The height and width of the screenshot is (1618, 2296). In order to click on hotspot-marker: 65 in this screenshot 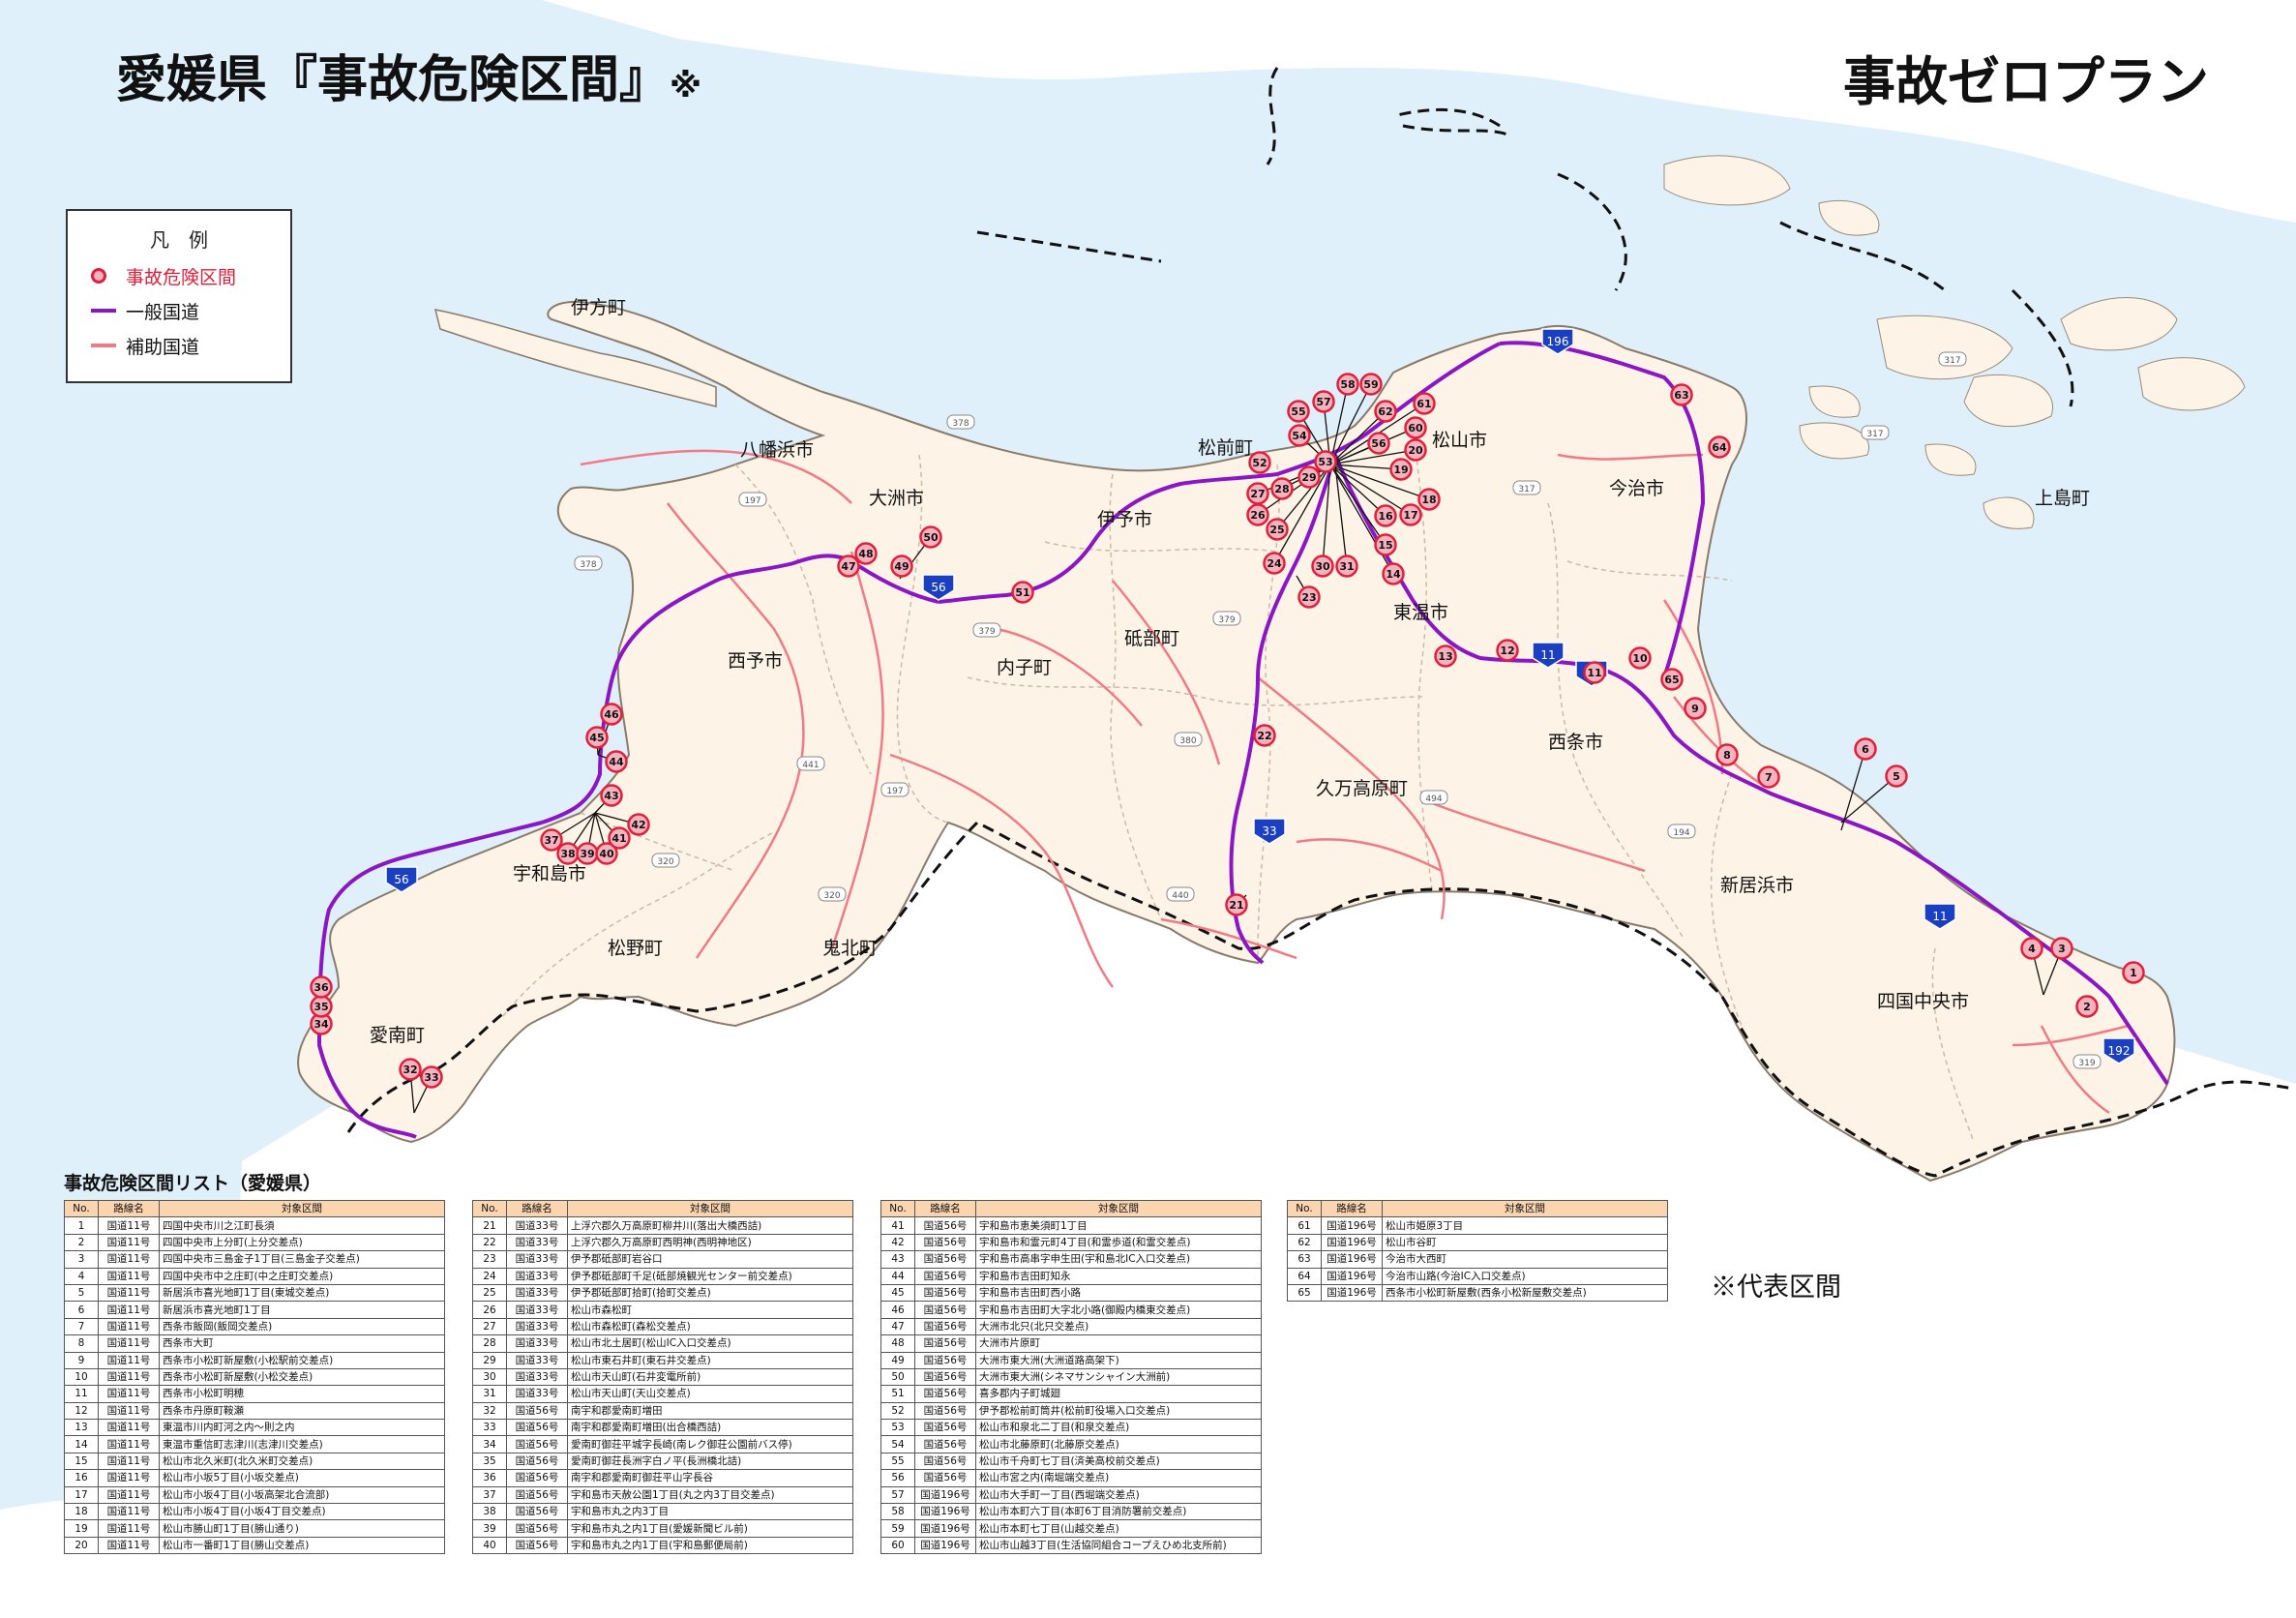, I will do `click(1672, 679)`.